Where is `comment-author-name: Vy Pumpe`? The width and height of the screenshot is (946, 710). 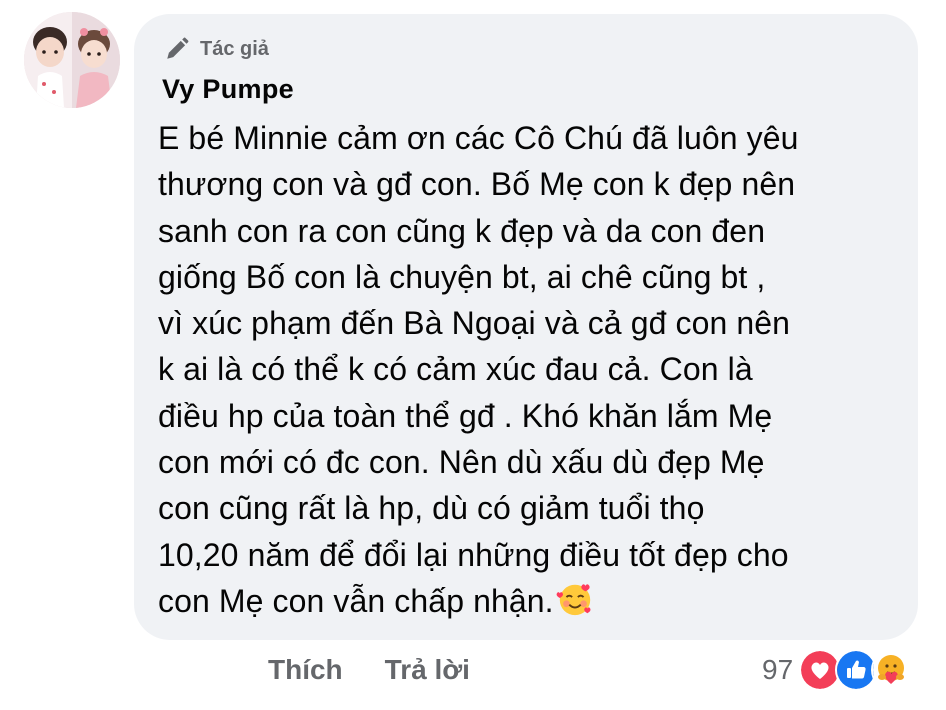 comment-author-name: Vy Pumpe is located at coordinates (228, 89).